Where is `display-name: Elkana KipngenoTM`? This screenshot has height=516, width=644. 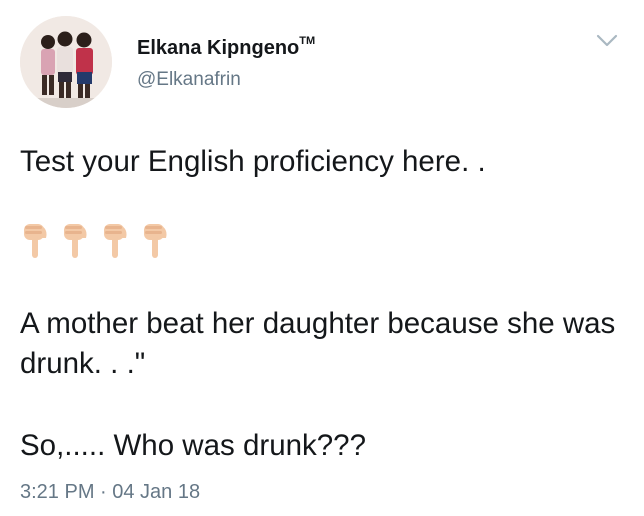 display-name: Elkana KipngenoTM is located at coordinates (226, 47).